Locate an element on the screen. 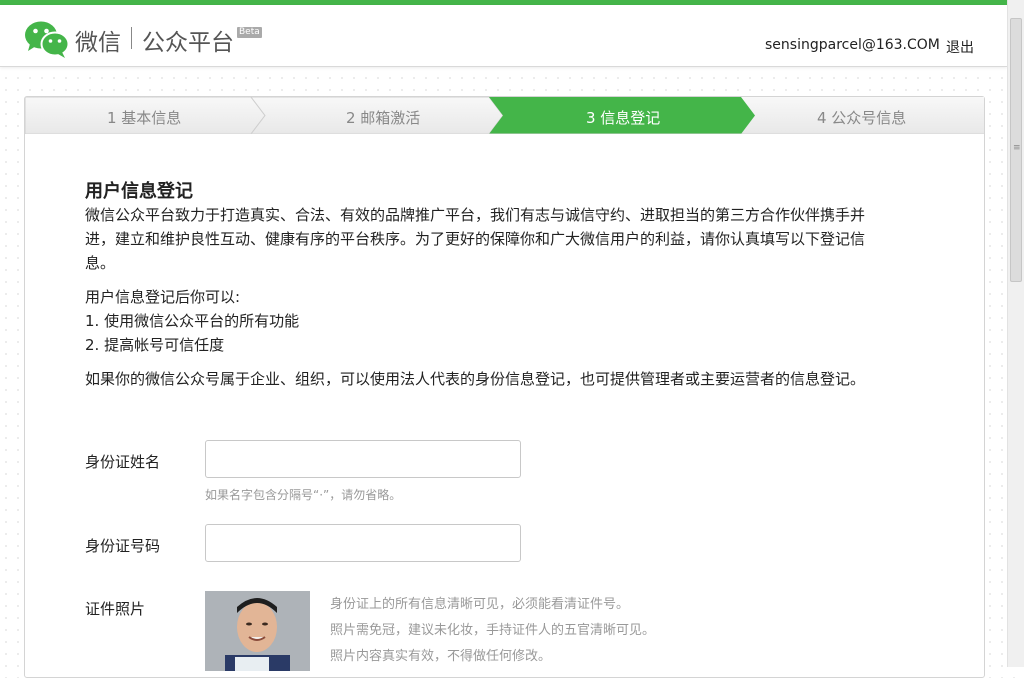  brand-name: 微信 is located at coordinates (98, 43).